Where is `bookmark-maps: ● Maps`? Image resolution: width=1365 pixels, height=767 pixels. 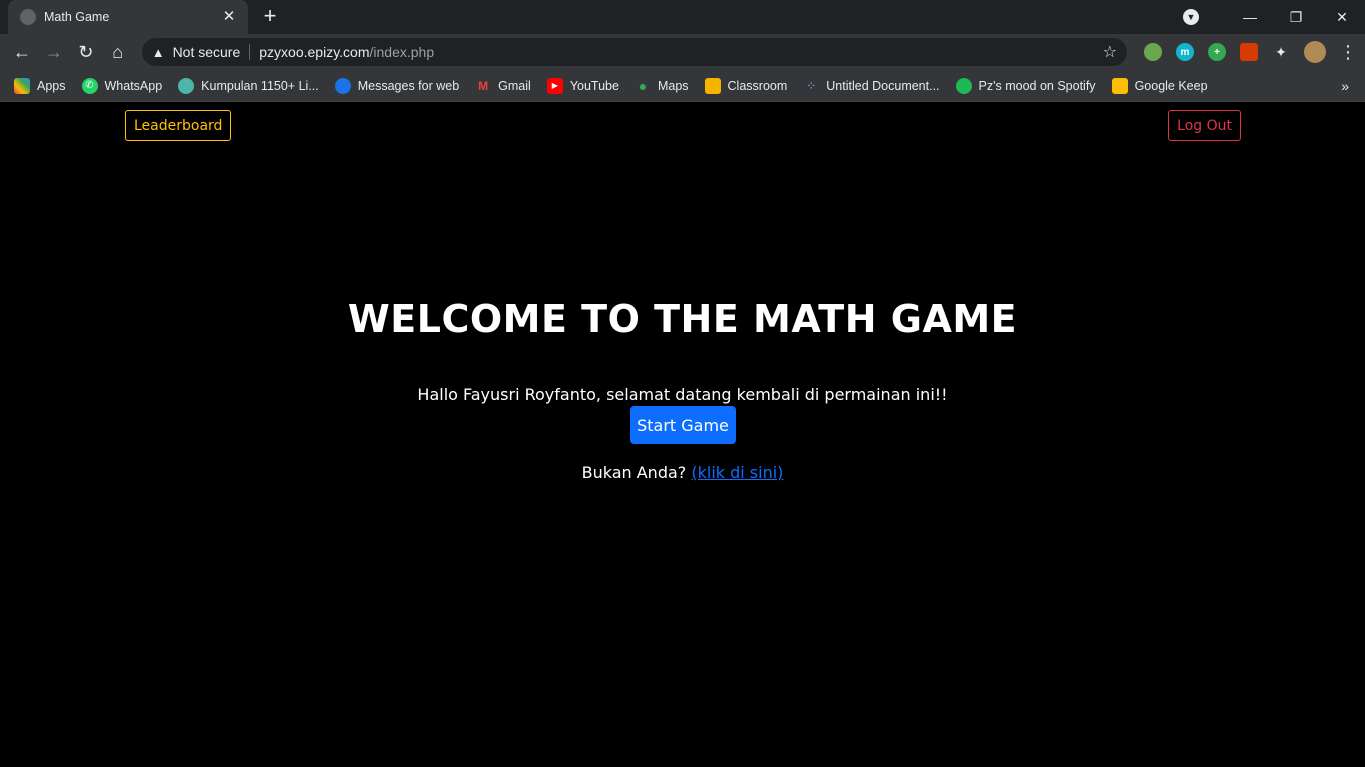 bookmark-maps: ● Maps is located at coordinates (662, 86).